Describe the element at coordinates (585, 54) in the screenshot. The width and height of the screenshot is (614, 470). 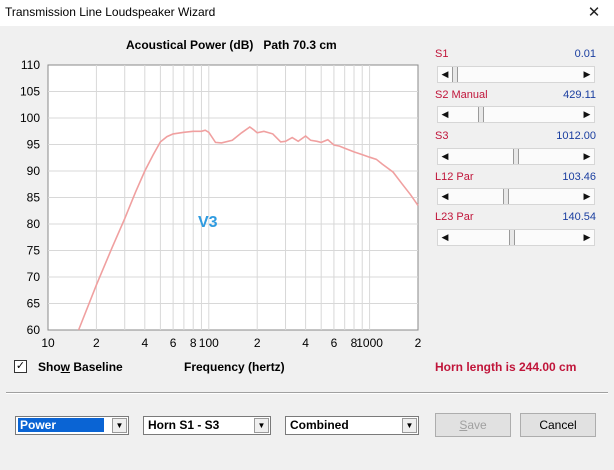
I see `slider-value-s1: 0.01` at that location.